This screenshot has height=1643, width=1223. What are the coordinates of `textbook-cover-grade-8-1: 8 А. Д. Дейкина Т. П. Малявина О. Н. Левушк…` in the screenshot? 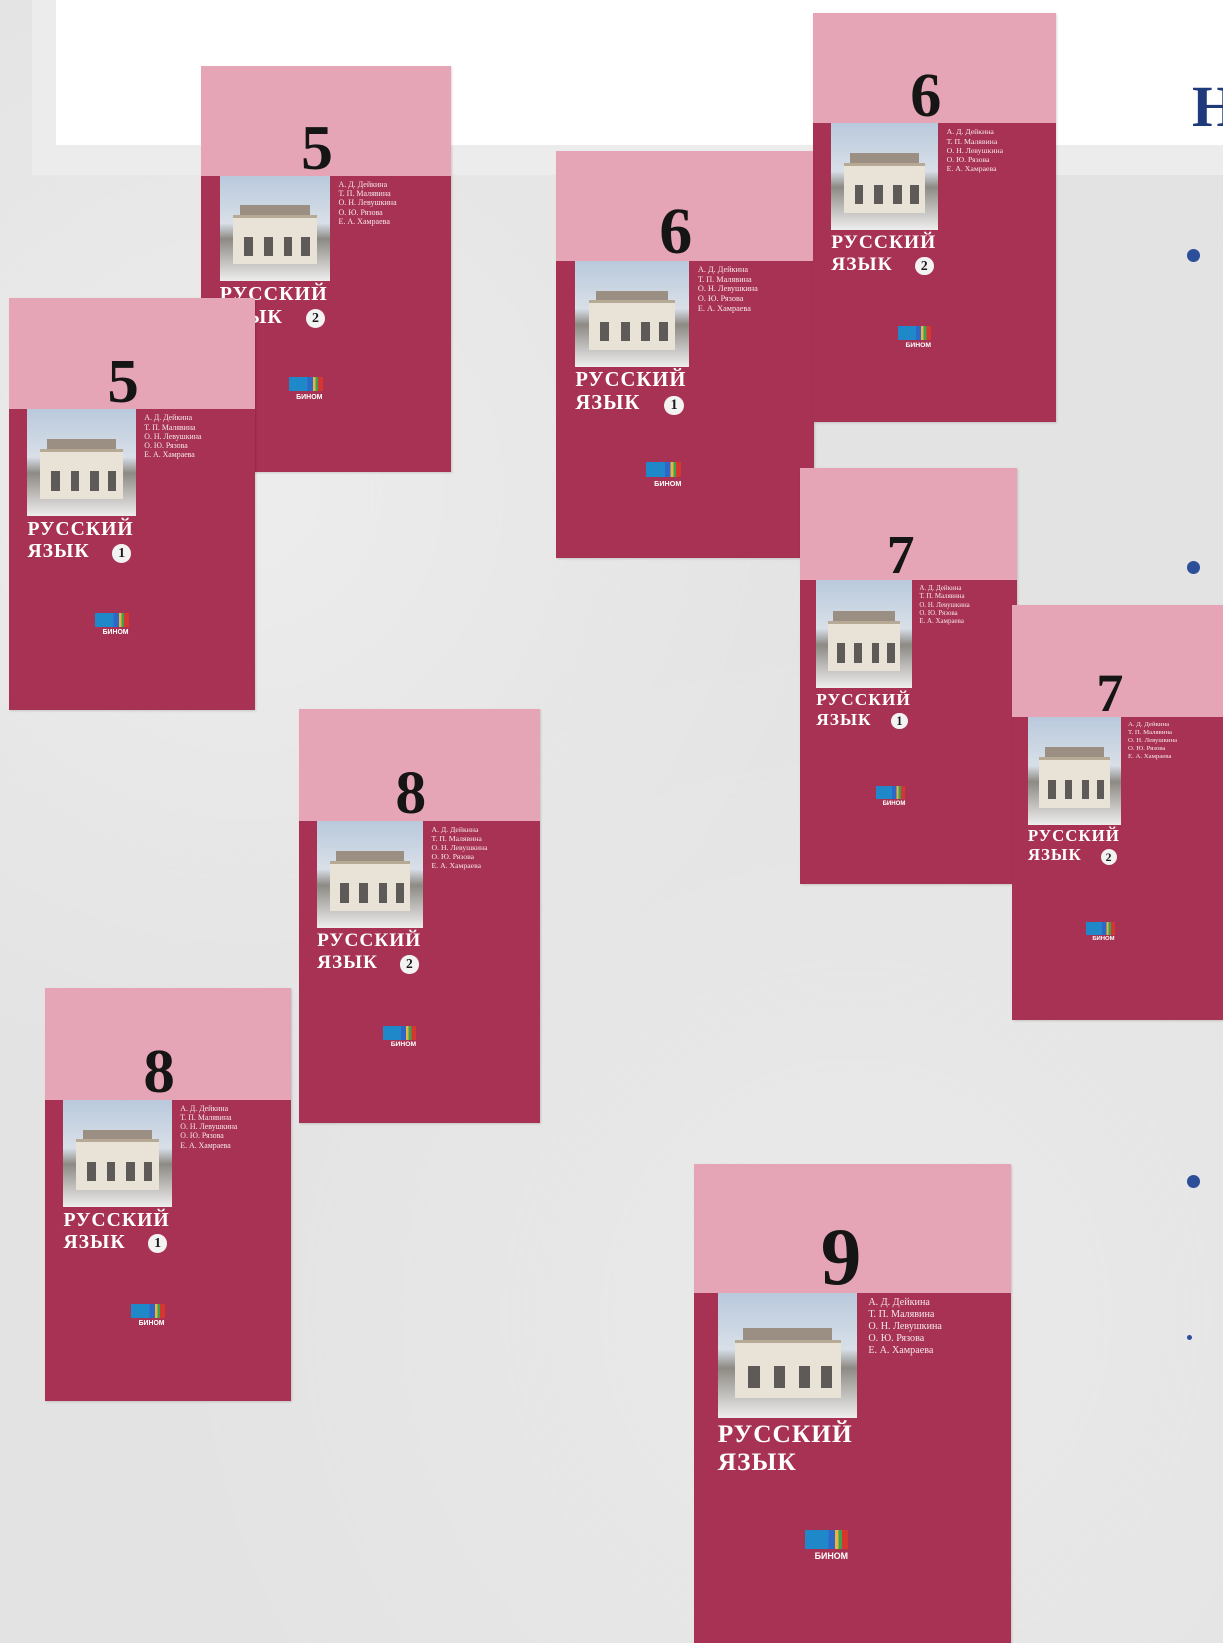 It's located at (168, 1194).